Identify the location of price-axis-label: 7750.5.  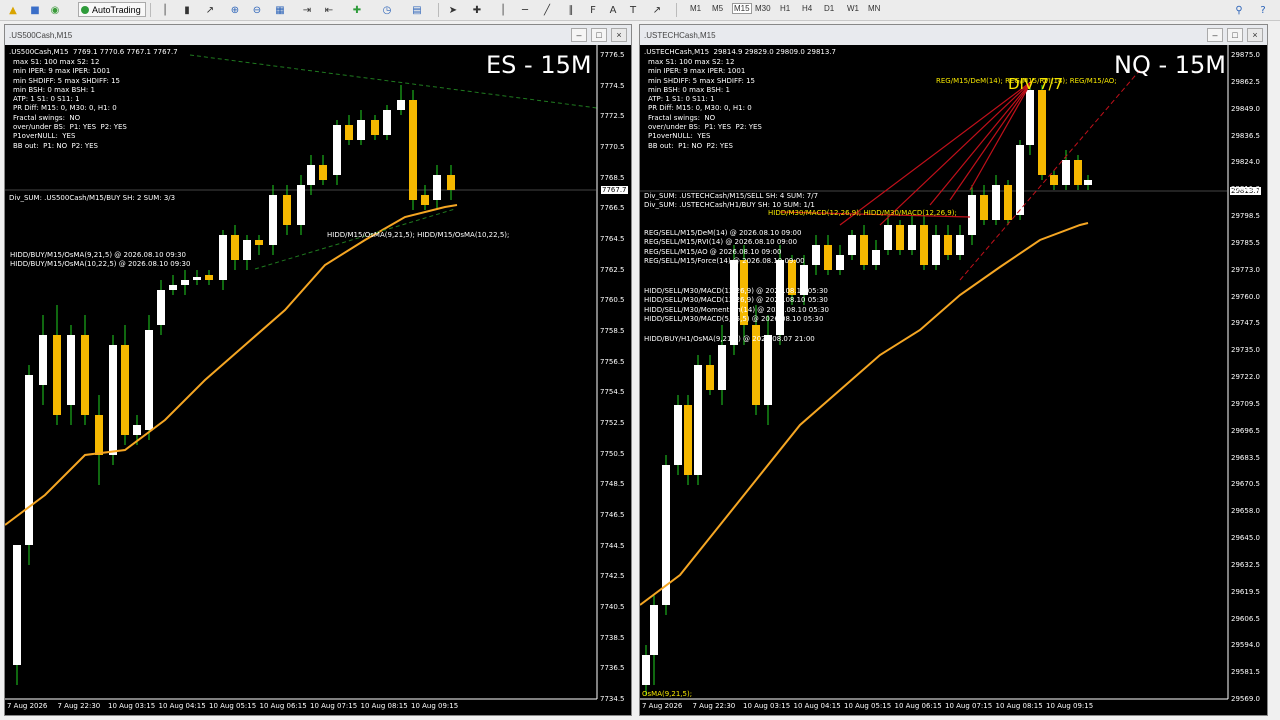
(612, 453).